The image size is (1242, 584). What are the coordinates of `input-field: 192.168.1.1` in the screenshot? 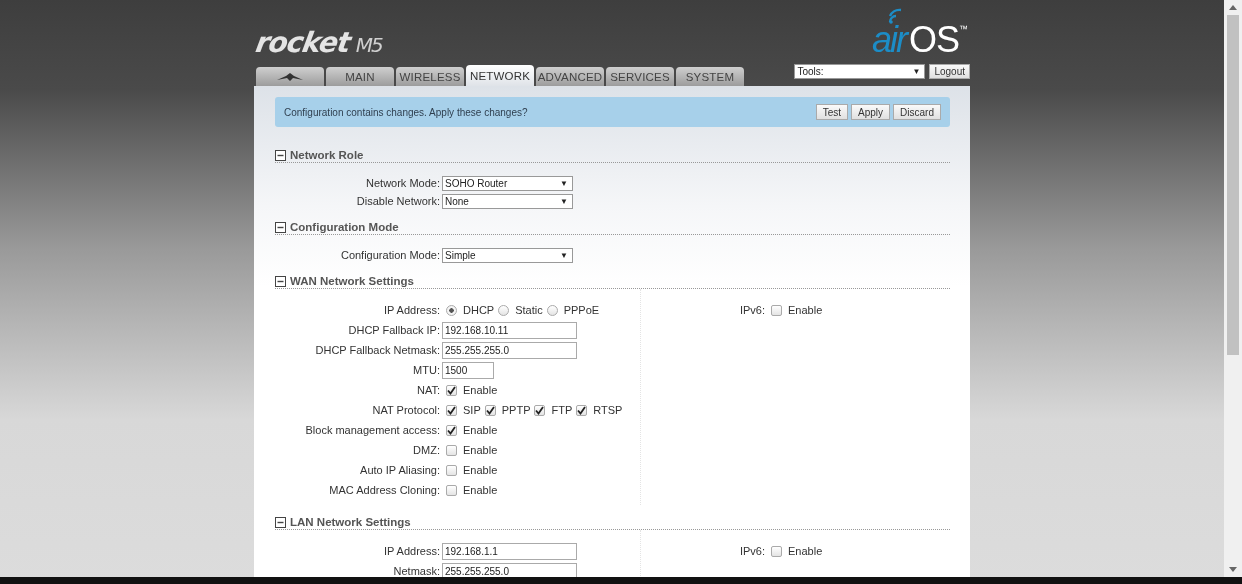 It's located at (509, 551).